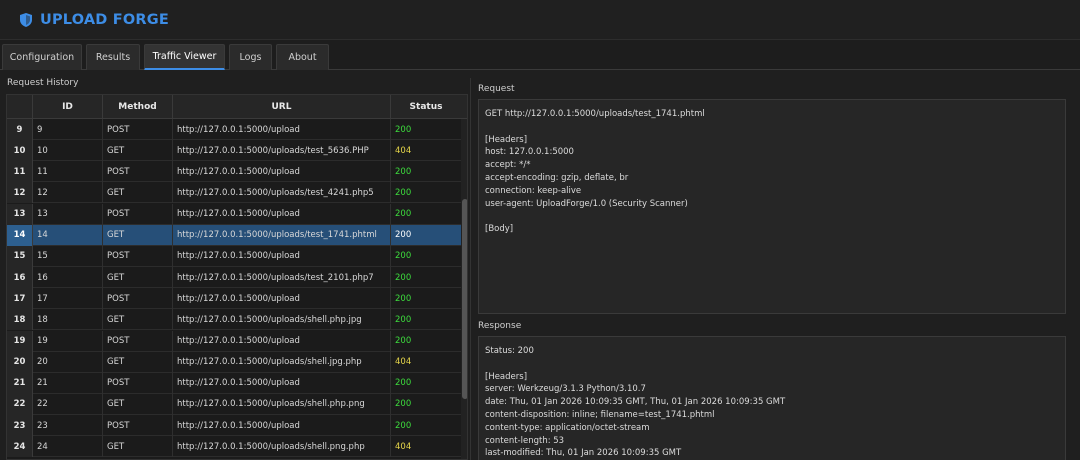 Image resolution: width=1080 pixels, height=460 pixels. What do you see at coordinates (237, 256) in the screenshot?
I see `table-row: 15 15 POST http://127.0.0.1:5000/upload 200` at bounding box center [237, 256].